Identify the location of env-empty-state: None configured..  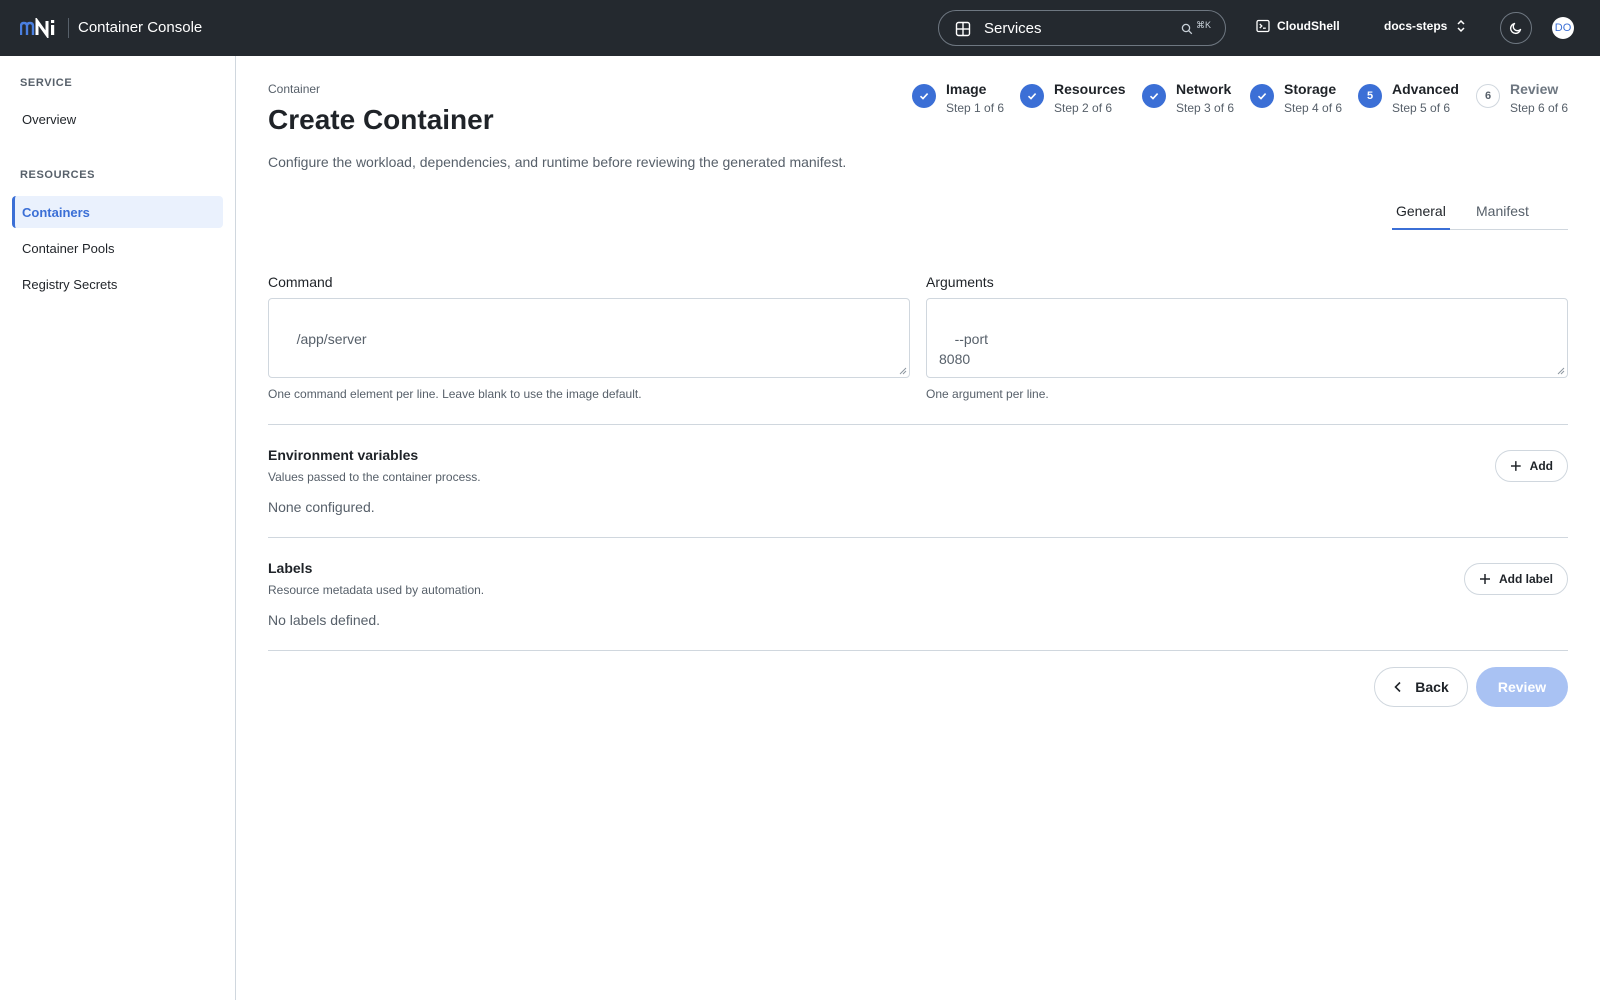
(321, 507).